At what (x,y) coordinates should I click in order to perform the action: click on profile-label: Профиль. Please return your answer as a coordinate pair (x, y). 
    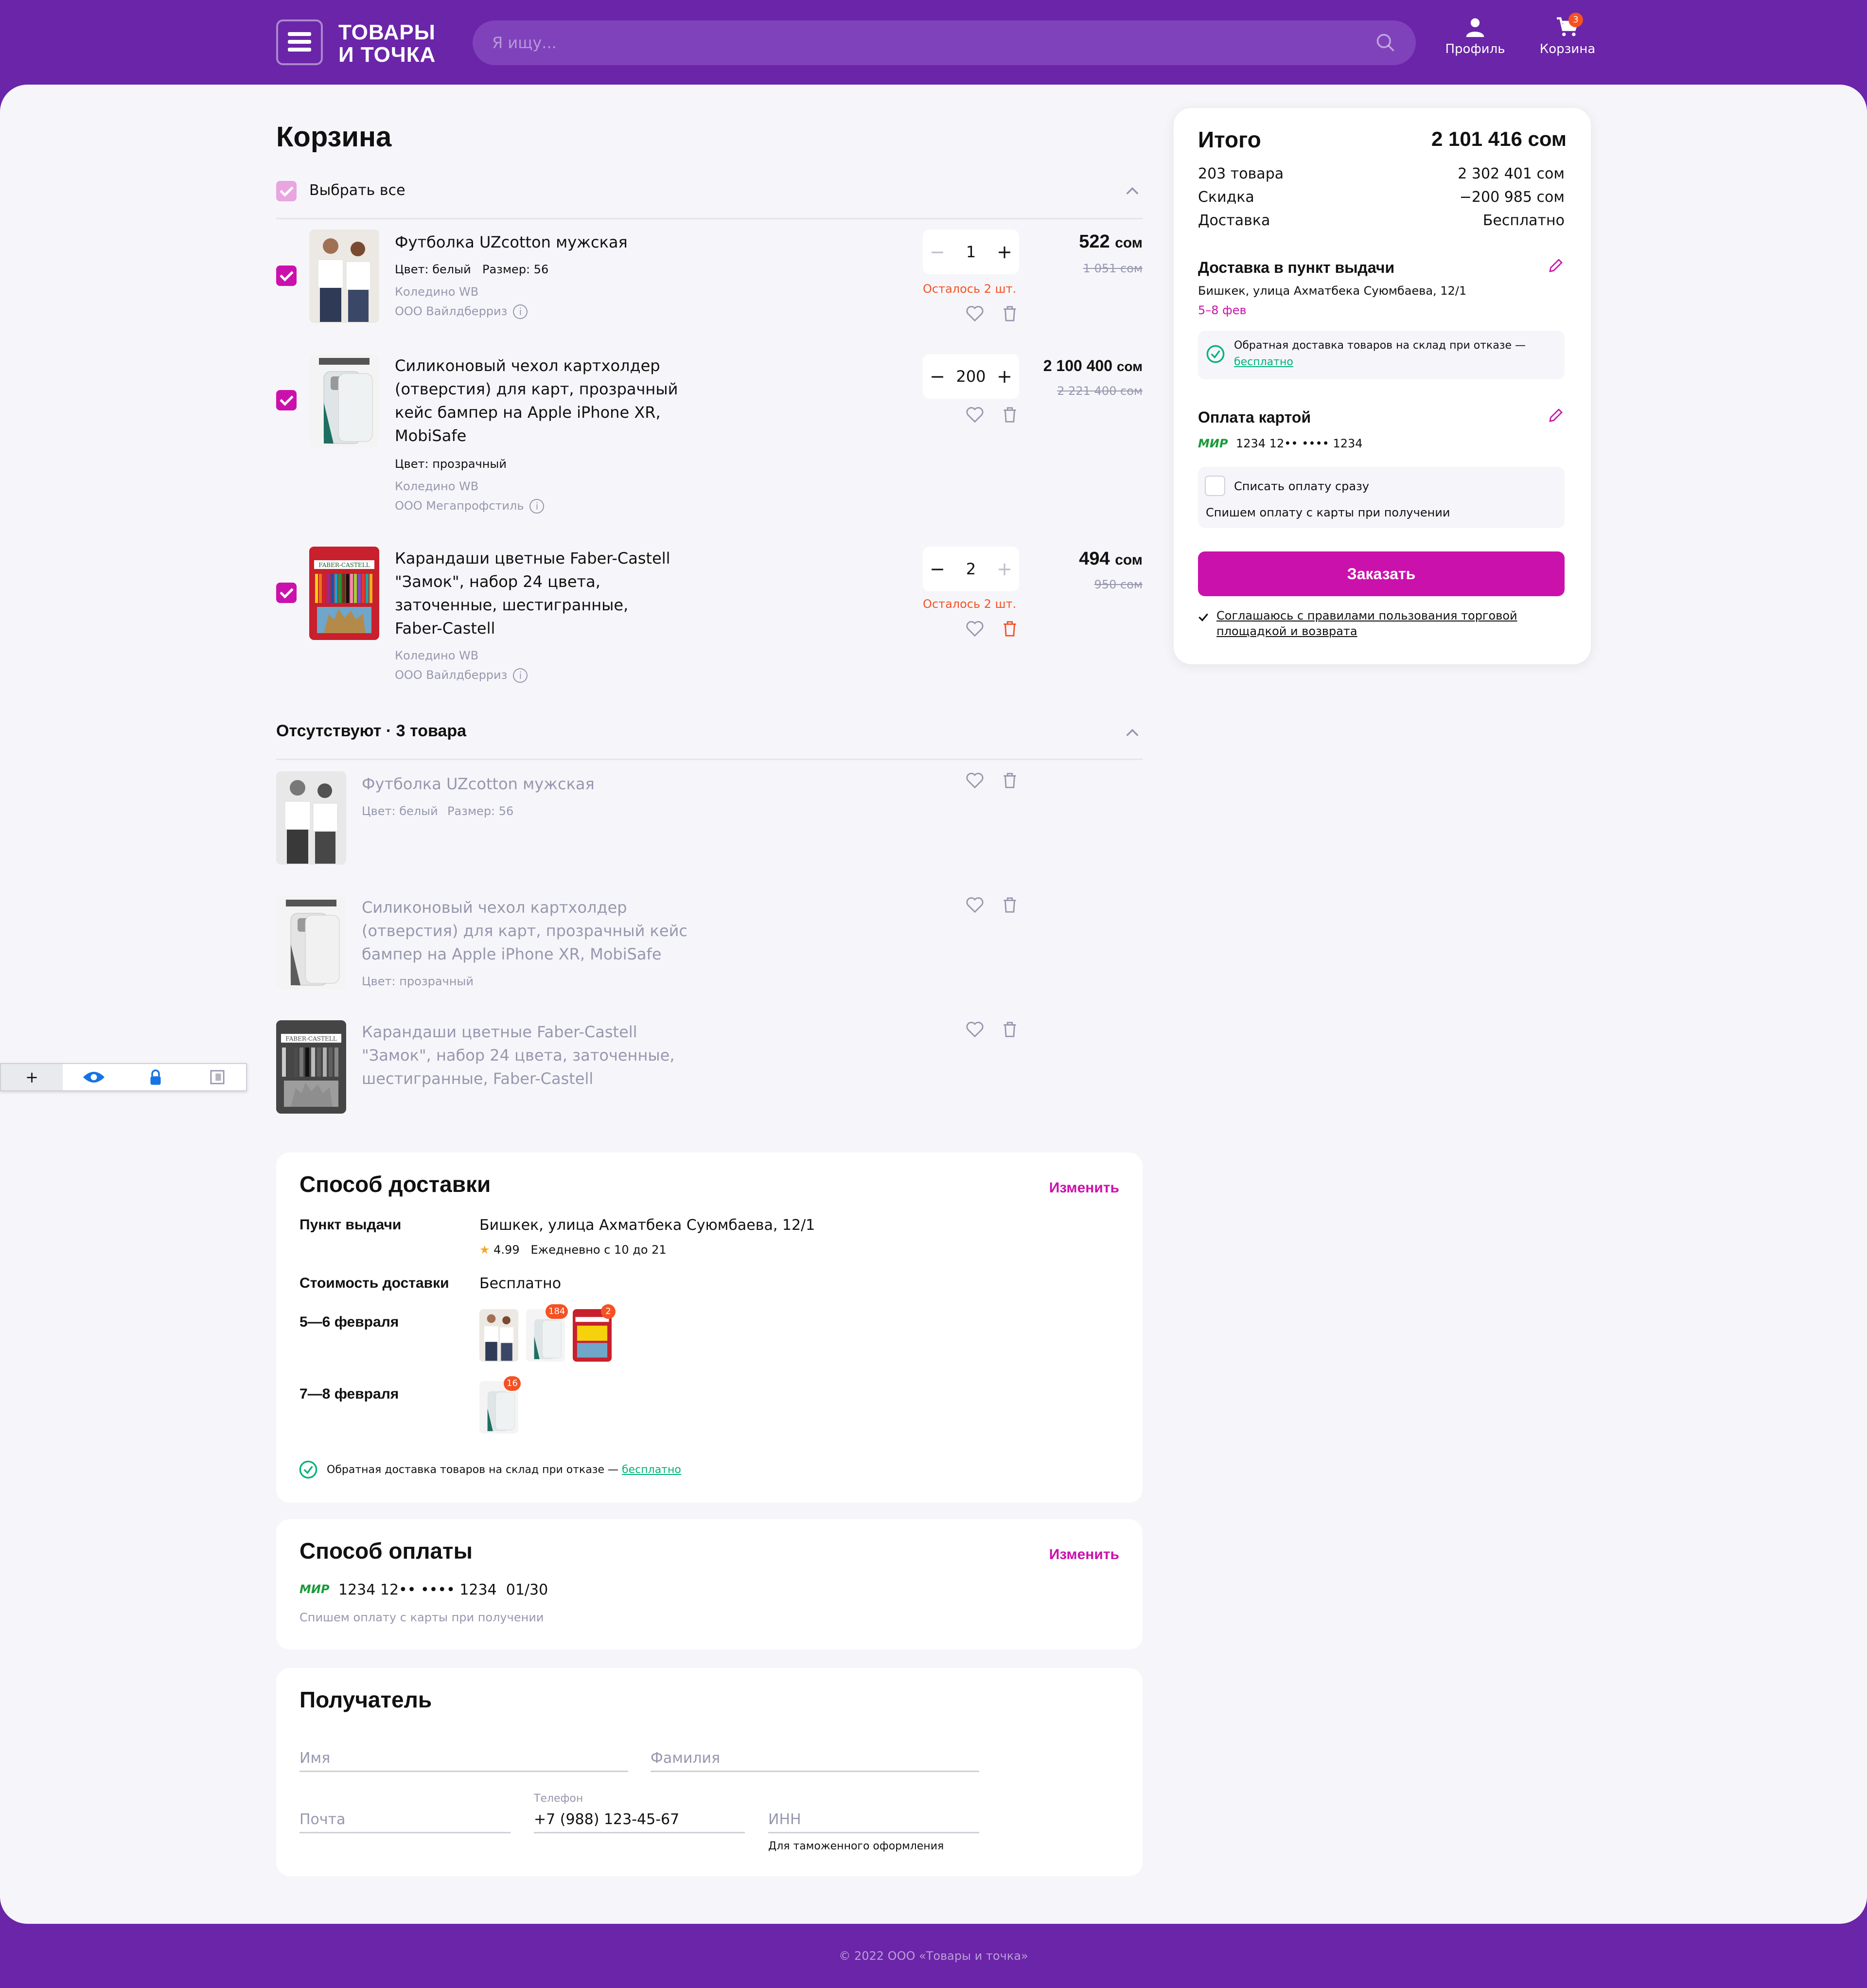
    Looking at the image, I should click on (1475, 49).